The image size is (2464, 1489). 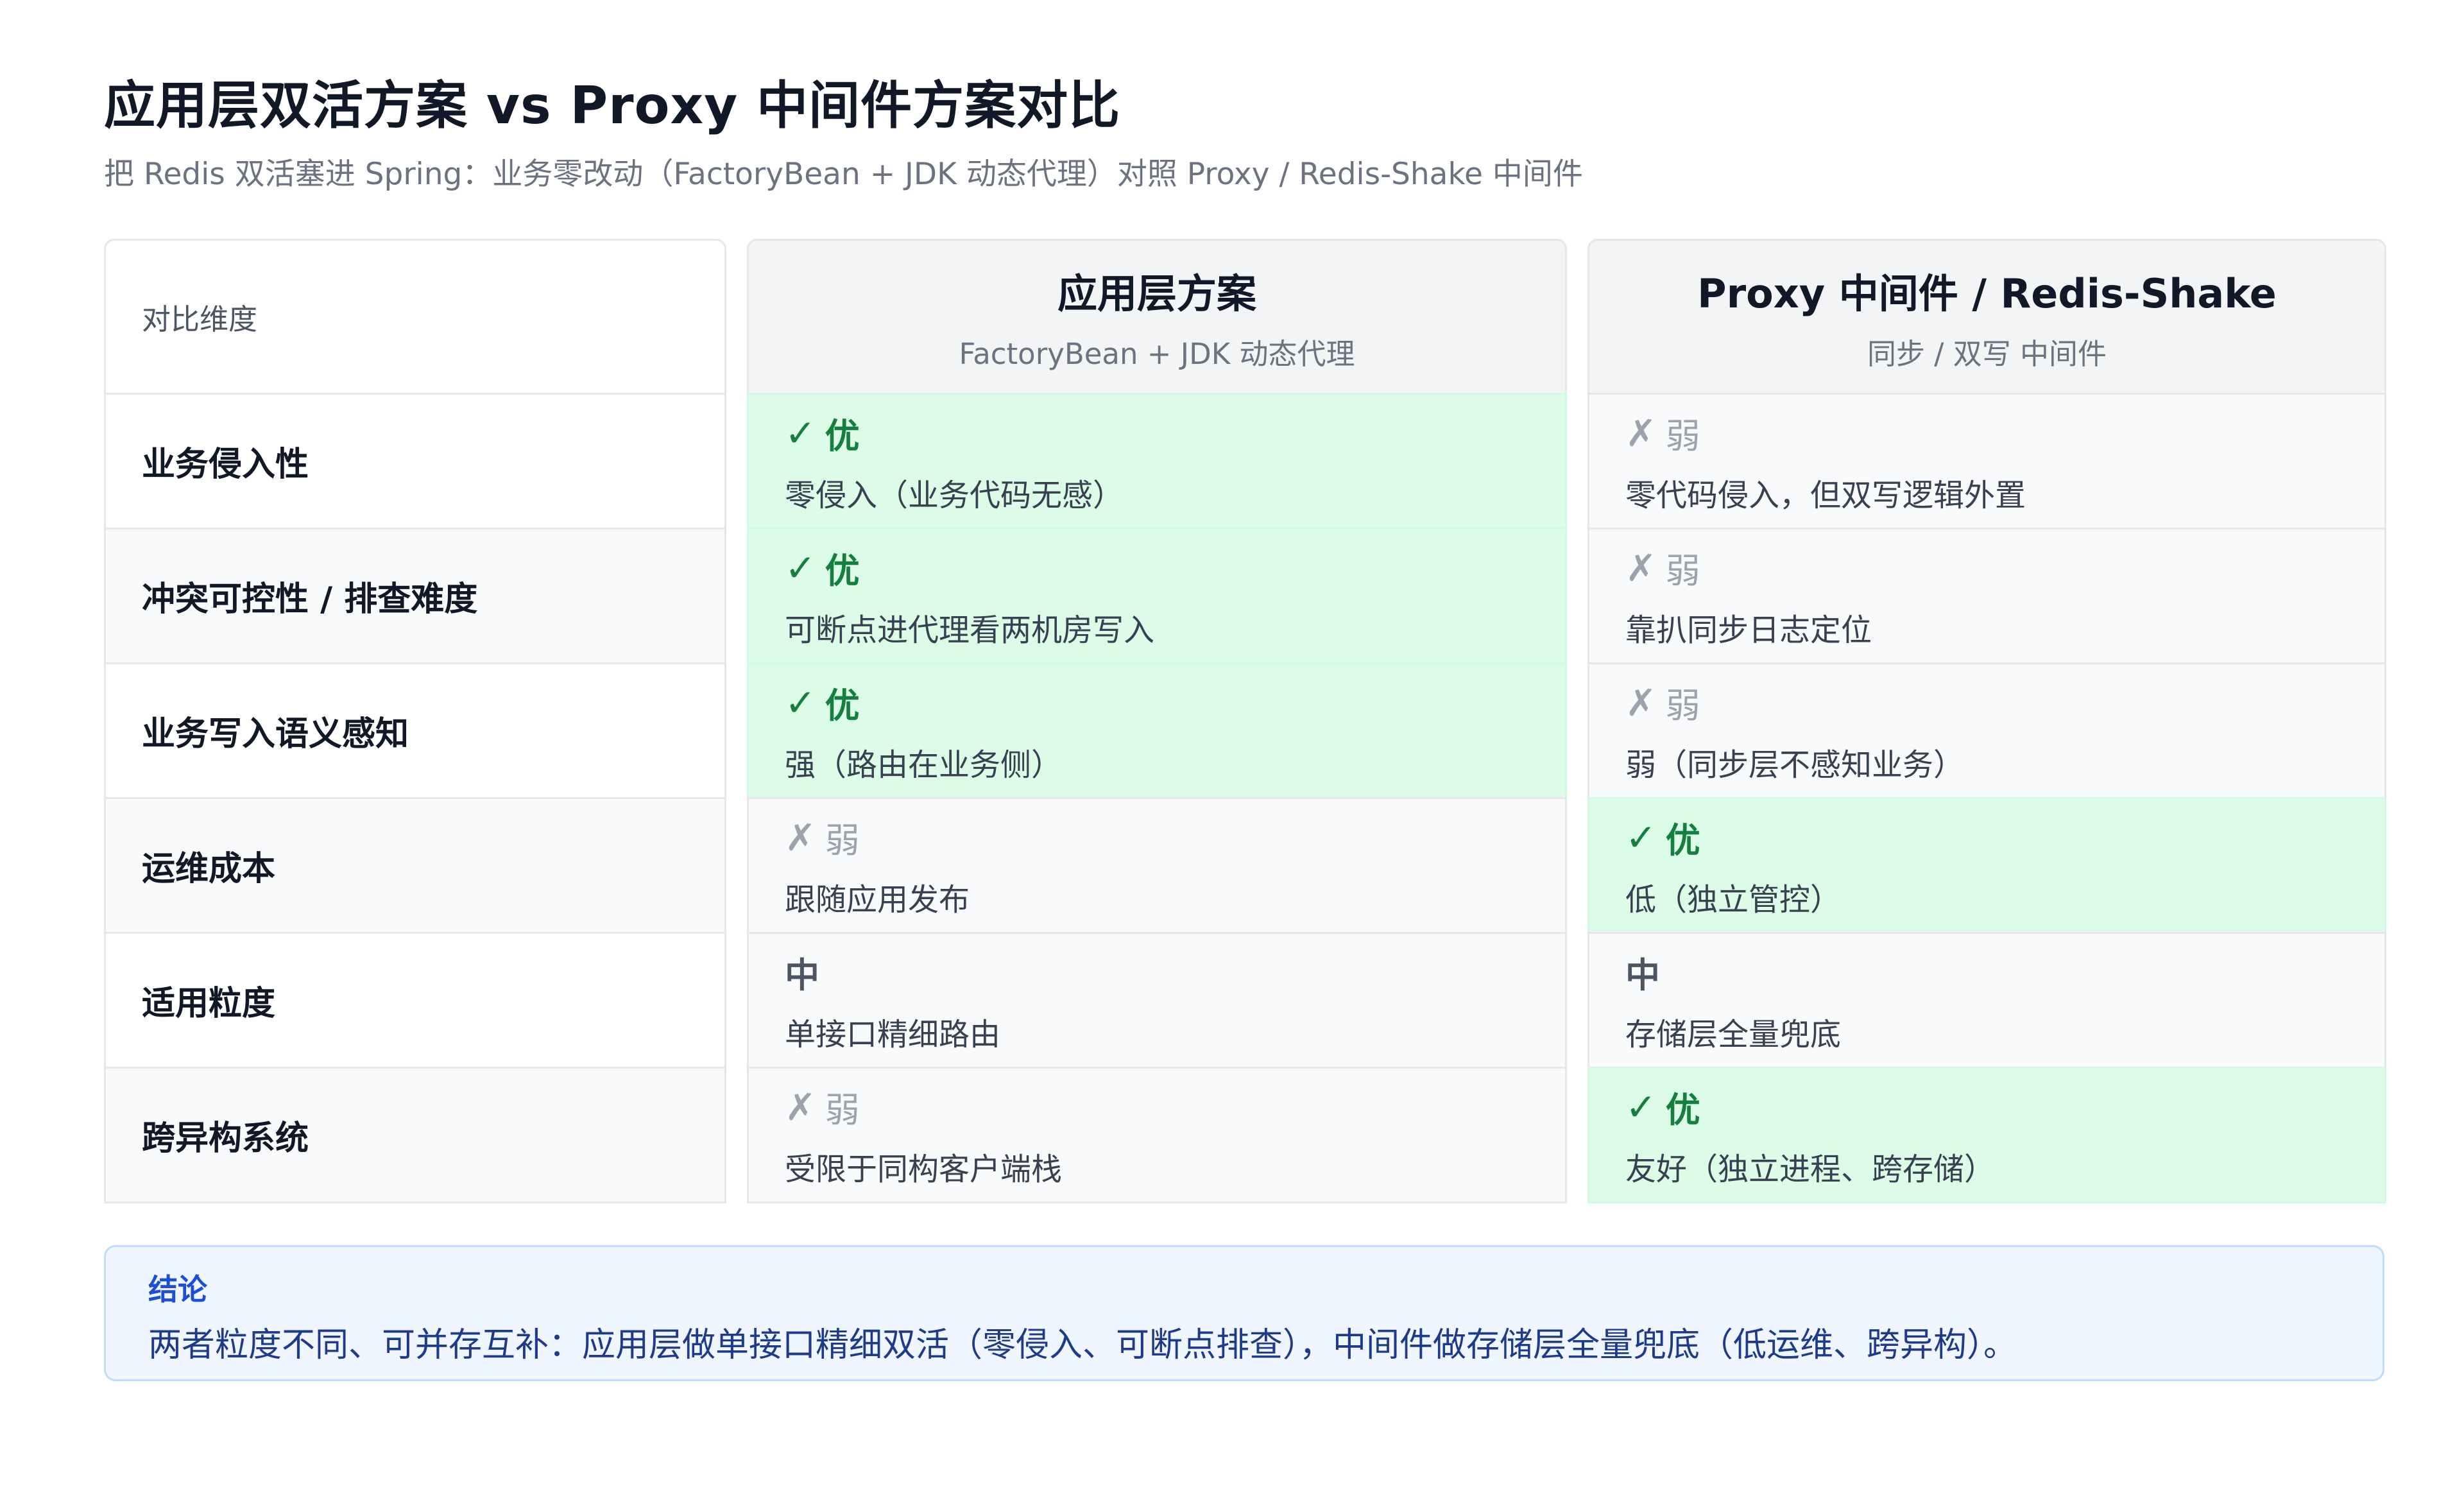 I want to click on row-label: 跨异构系统, so click(x=226, y=1138).